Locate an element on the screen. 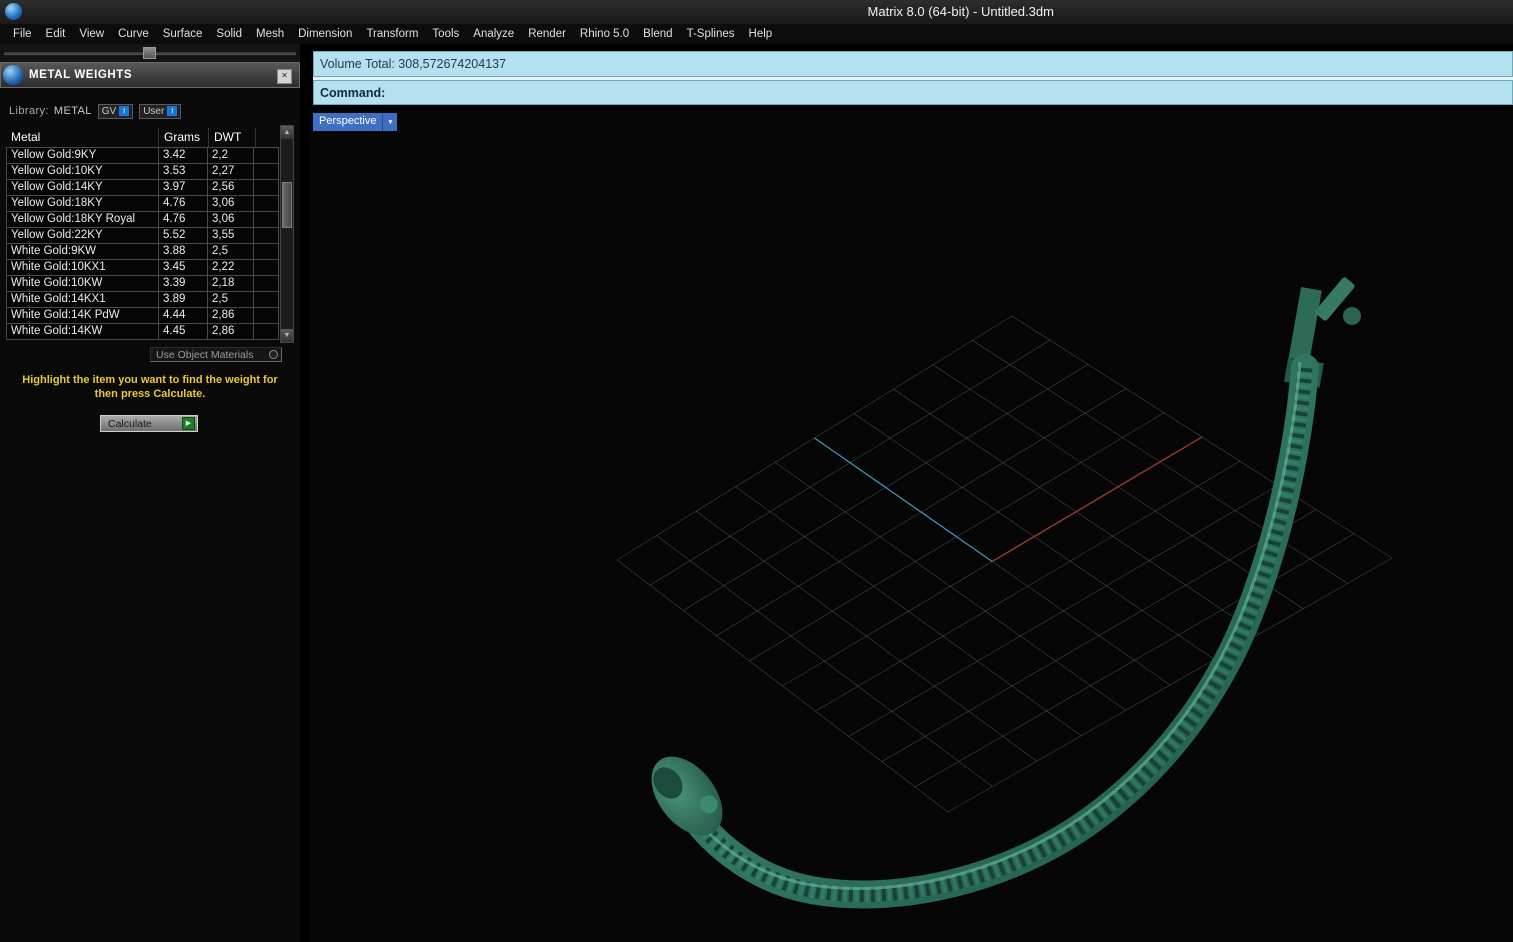 This screenshot has height=942, width=1513. volume-total-value: 308,572674204137 is located at coordinates (452, 64).